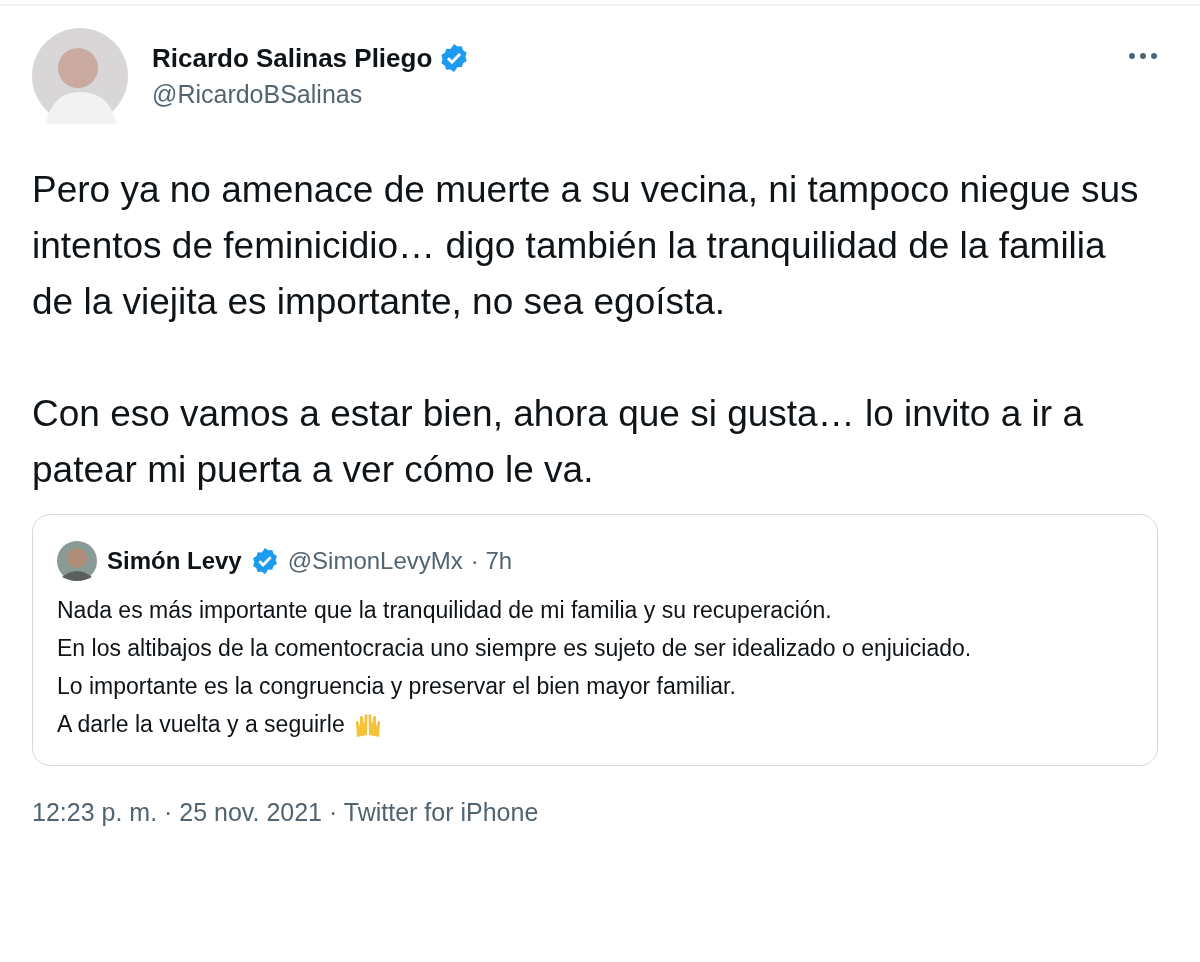  Describe the element at coordinates (77, 561) in the screenshot. I see `avatar` at that location.